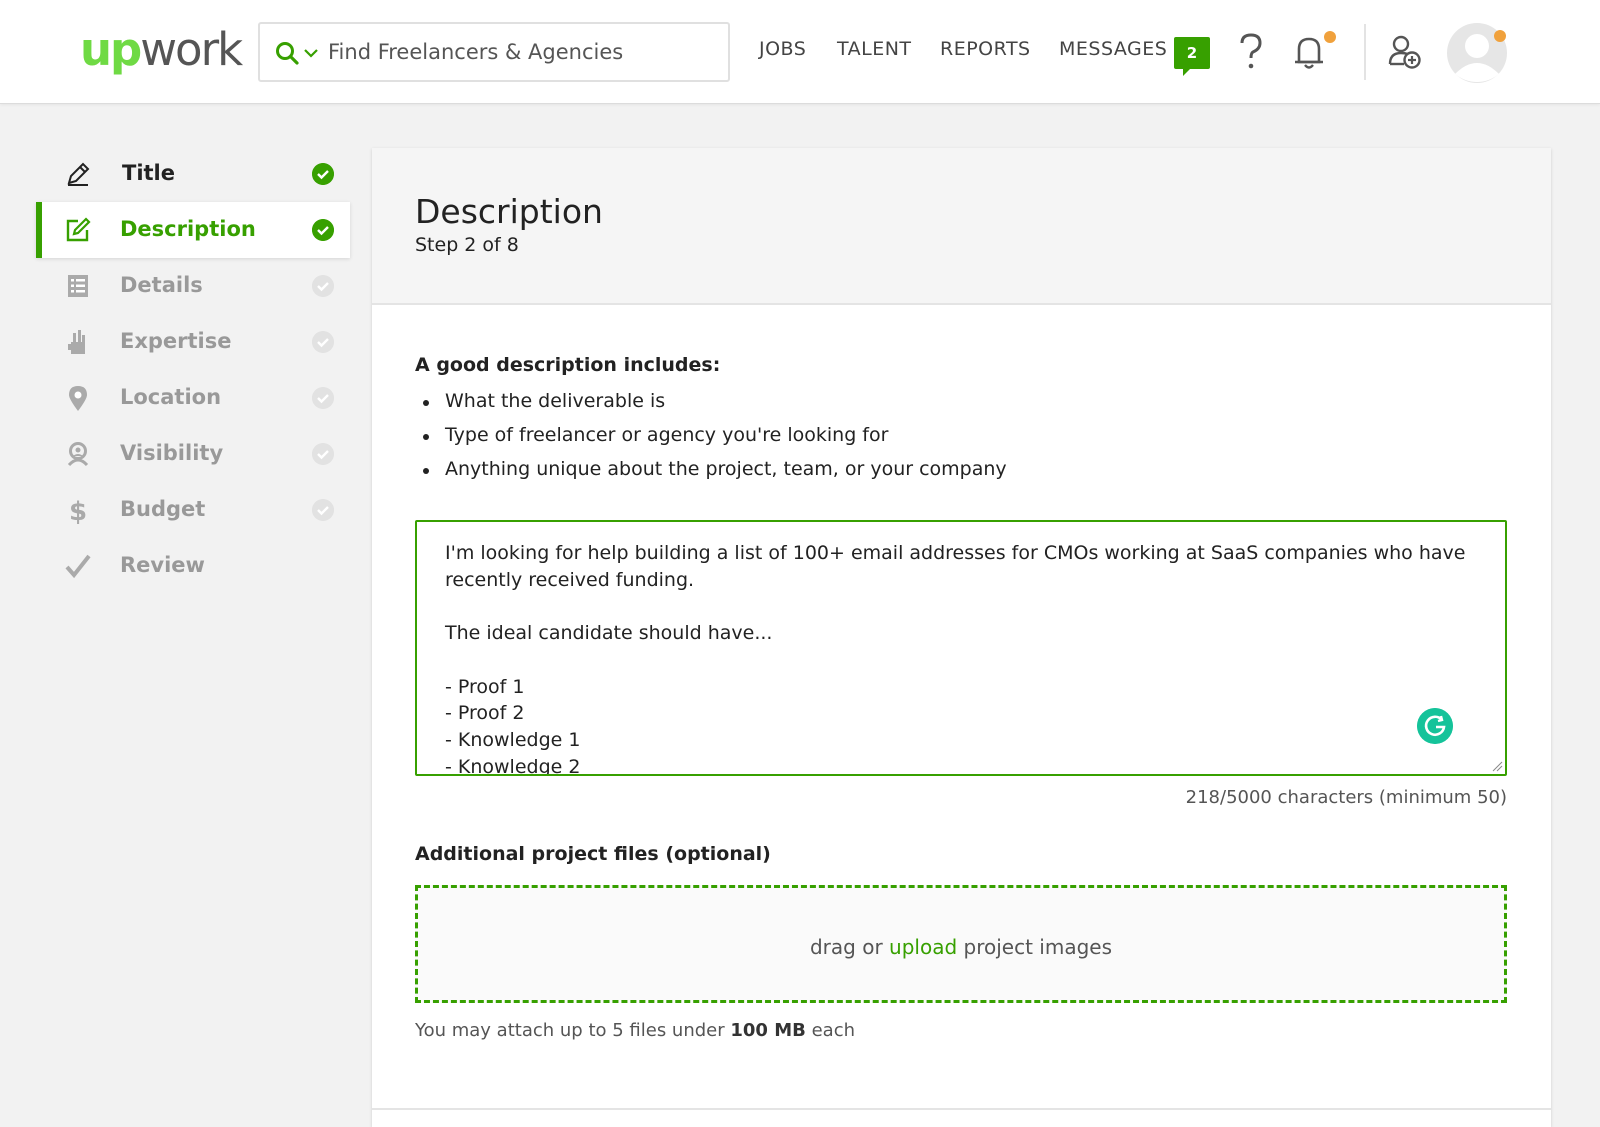  What do you see at coordinates (1192, 56) in the screenshot?
I see `messages-count-badge: 2` at bounding box center [1192, 56].